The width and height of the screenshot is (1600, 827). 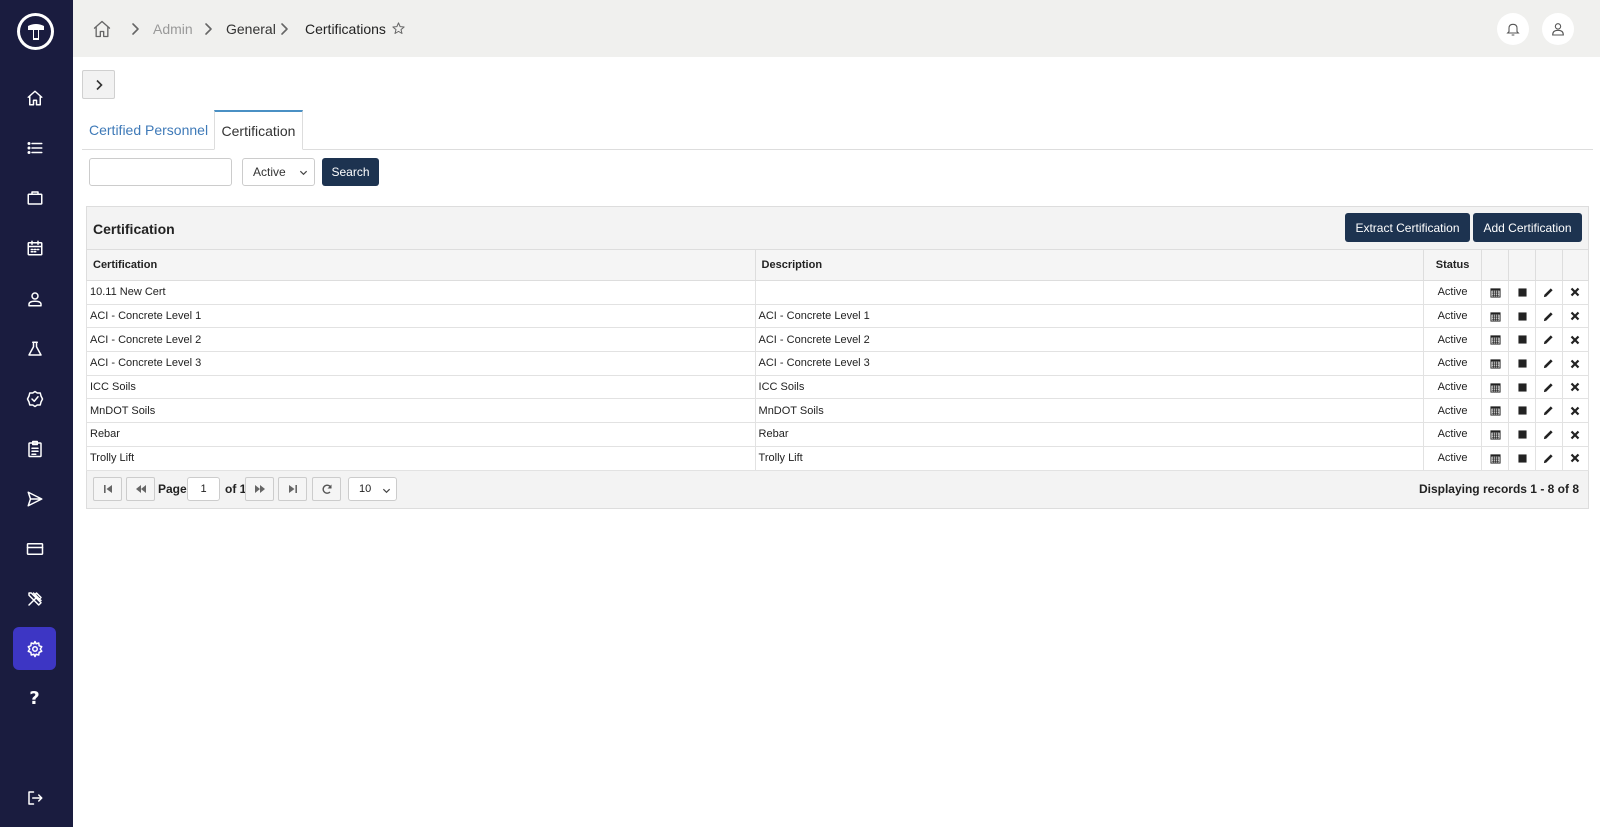 What do you see at coordinates (421, 265) in the screenshot?
I see `column-header-certification: Certification` at bounding box center [421, 265].